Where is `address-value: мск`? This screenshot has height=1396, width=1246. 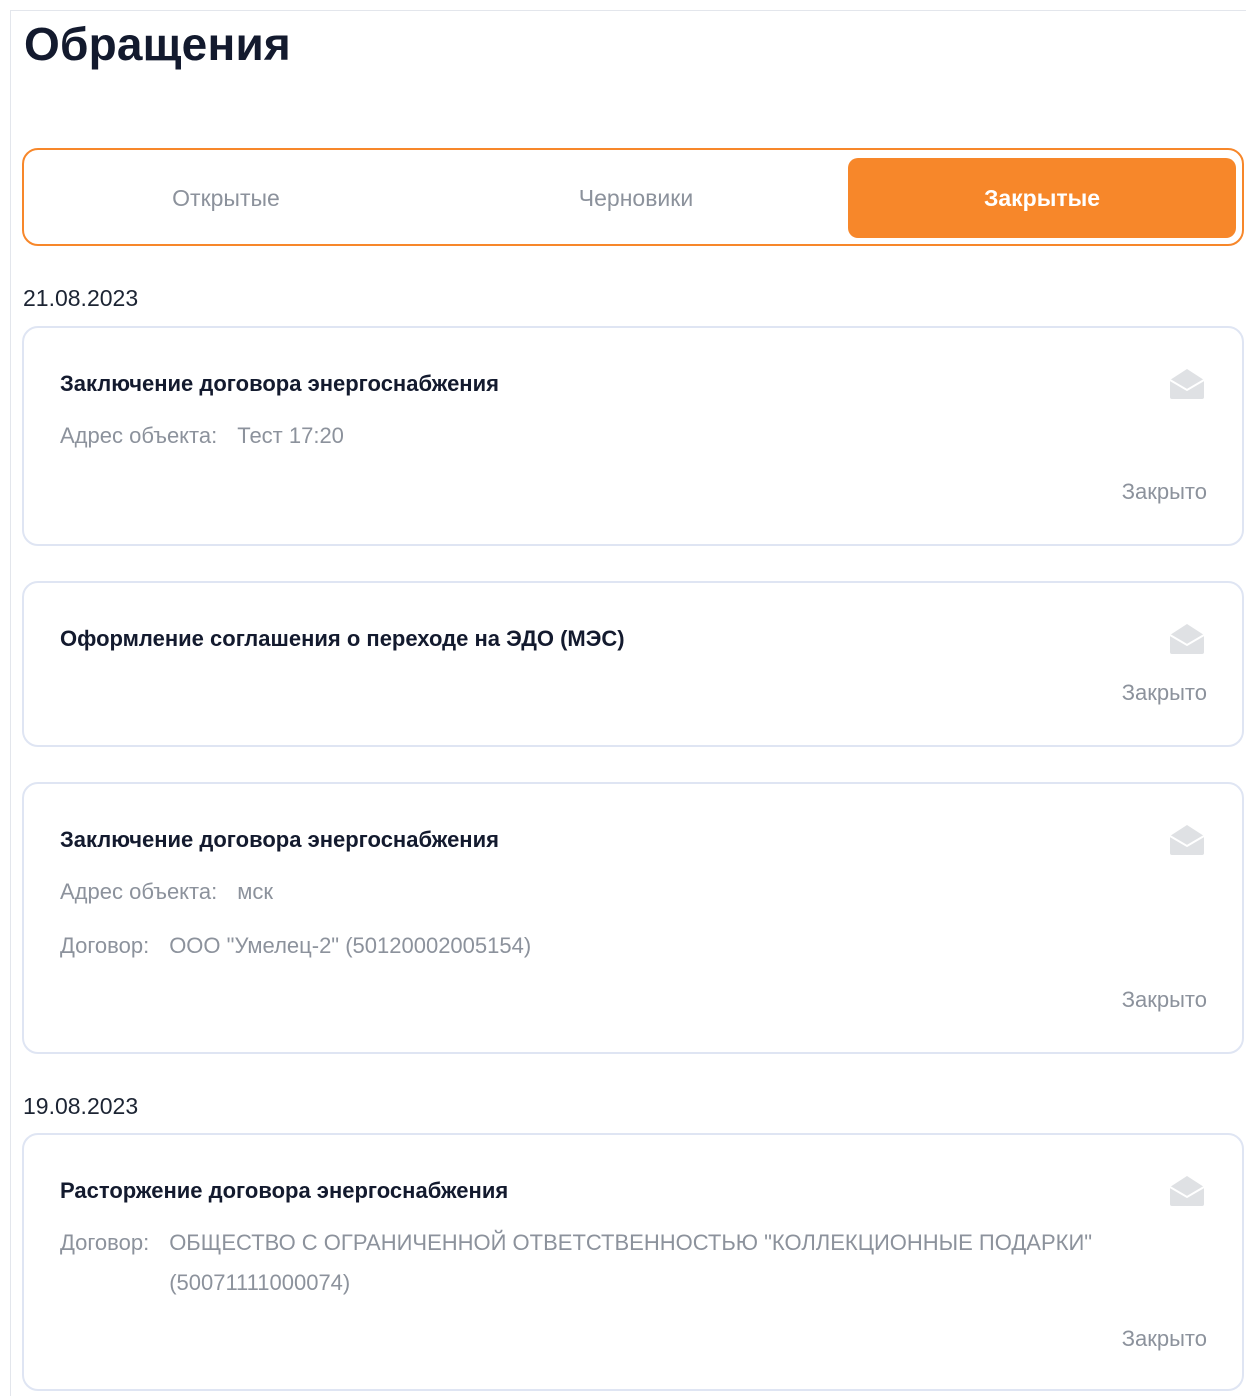
address-value: мск is located at coordinates (255, 891).